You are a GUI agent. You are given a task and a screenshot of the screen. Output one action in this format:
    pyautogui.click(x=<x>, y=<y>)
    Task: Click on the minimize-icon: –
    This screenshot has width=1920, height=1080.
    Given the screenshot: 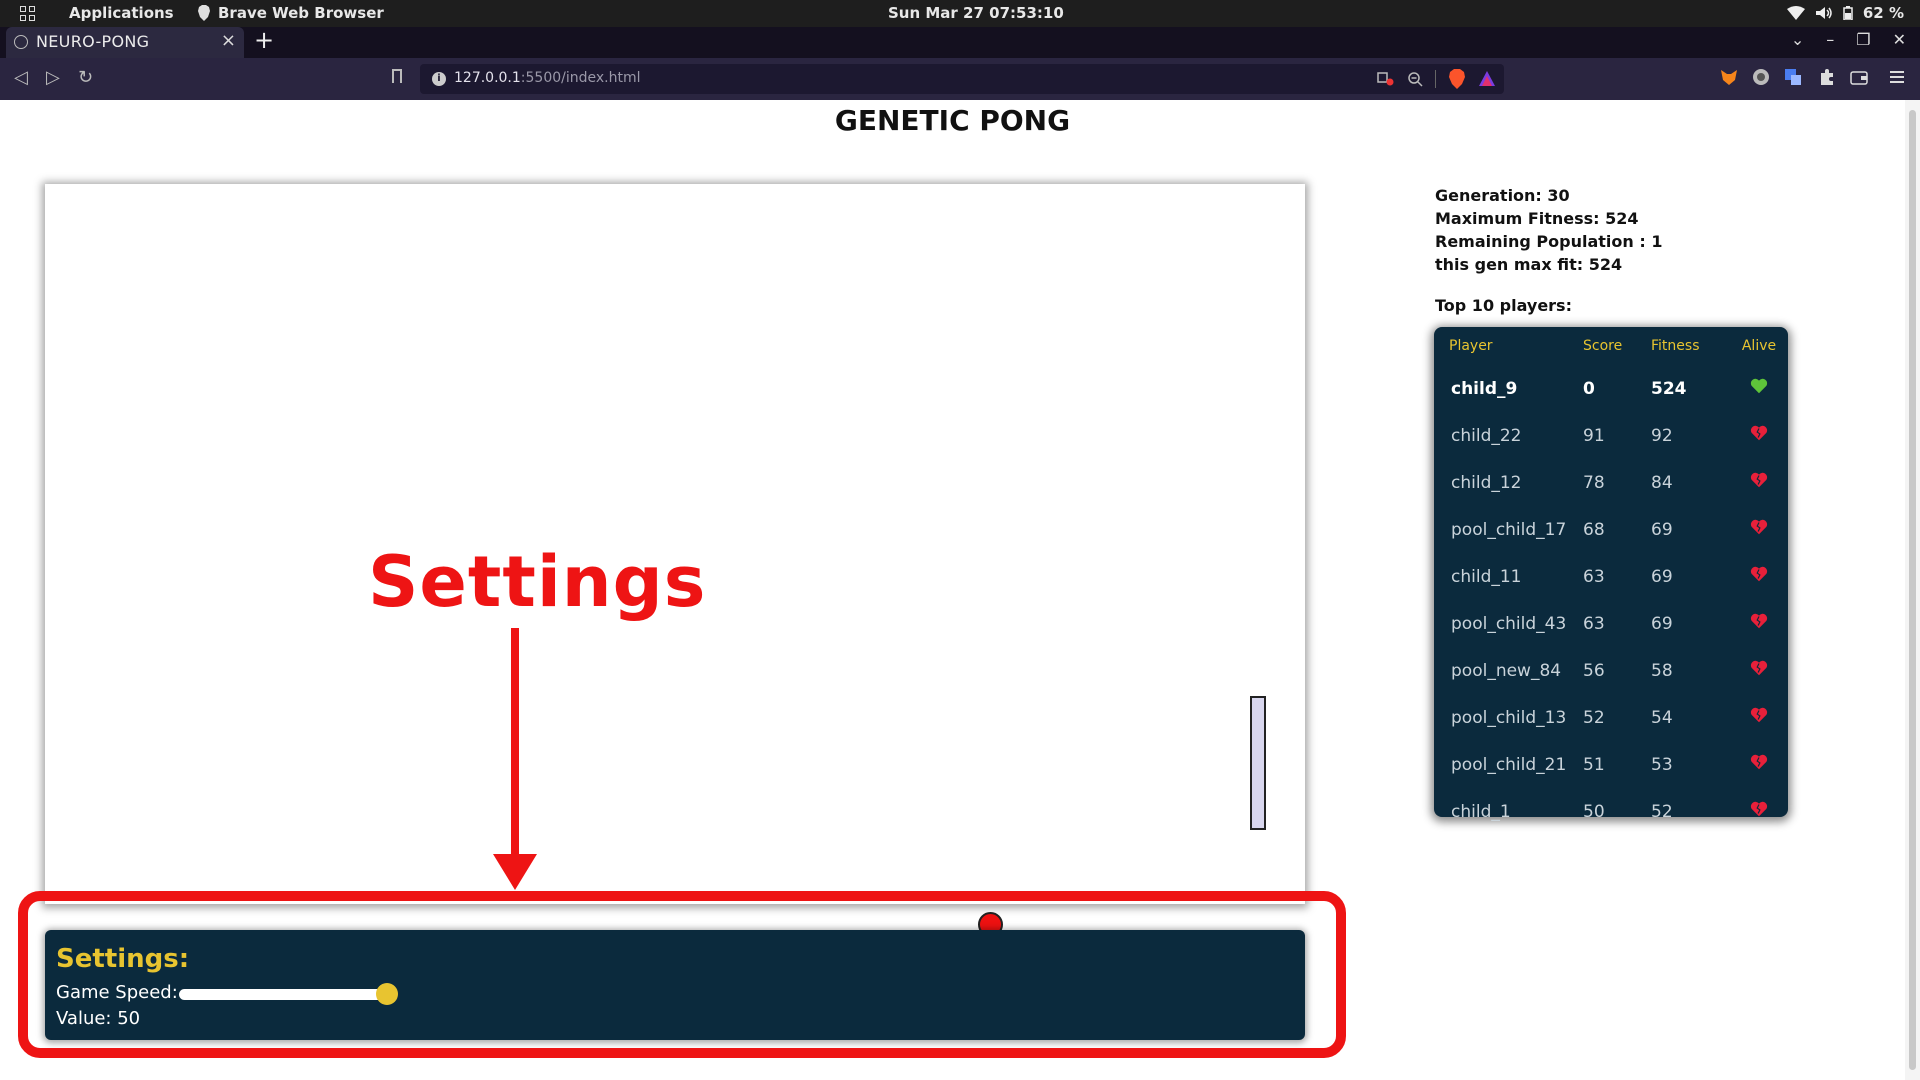 What is the action you would take?
    pyautogui.click(x=1830, y=39)
    